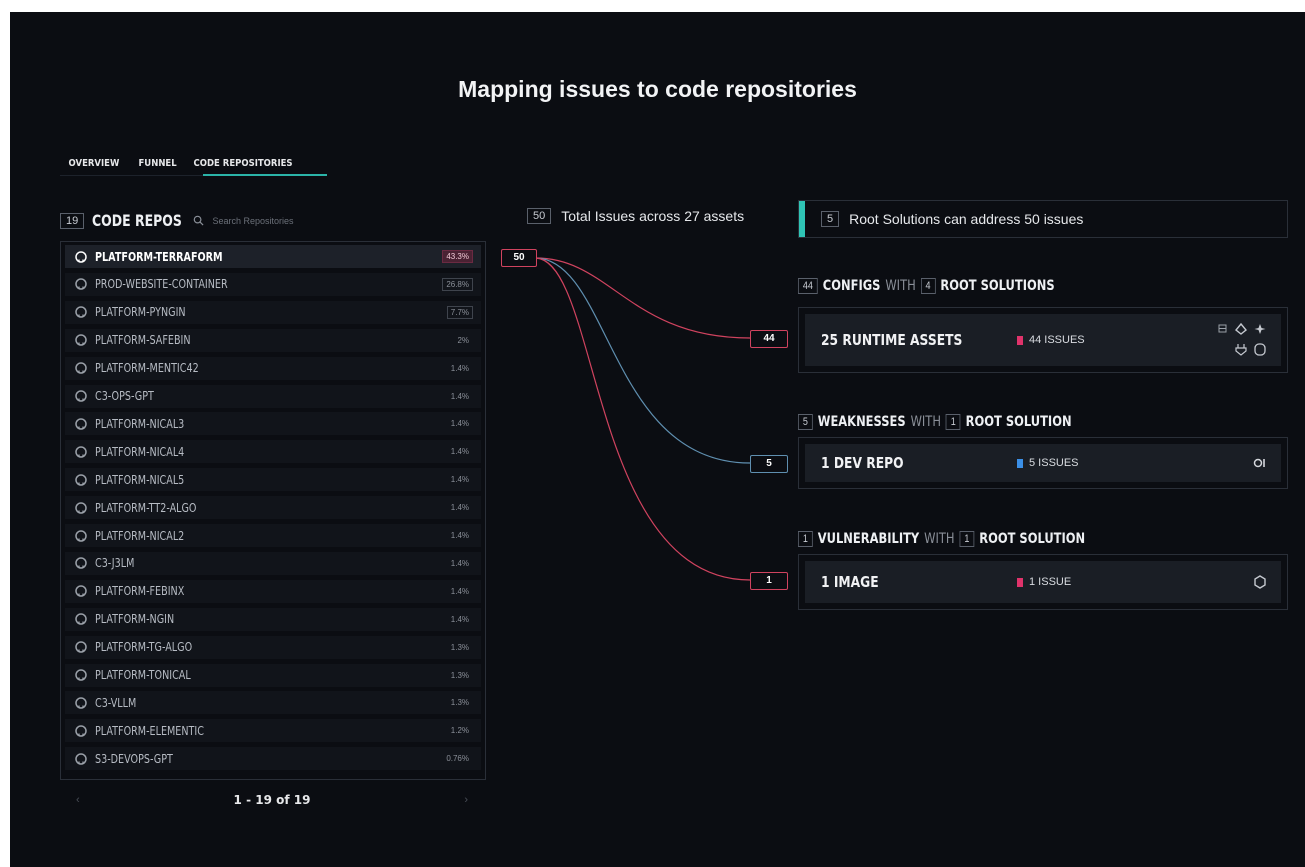 This screenshot has width=1305, height=867. What do you see at coordinates (1241, 328) in the screenshot?
I see `shield-drop-icon` at bounding box center [1241, 328].